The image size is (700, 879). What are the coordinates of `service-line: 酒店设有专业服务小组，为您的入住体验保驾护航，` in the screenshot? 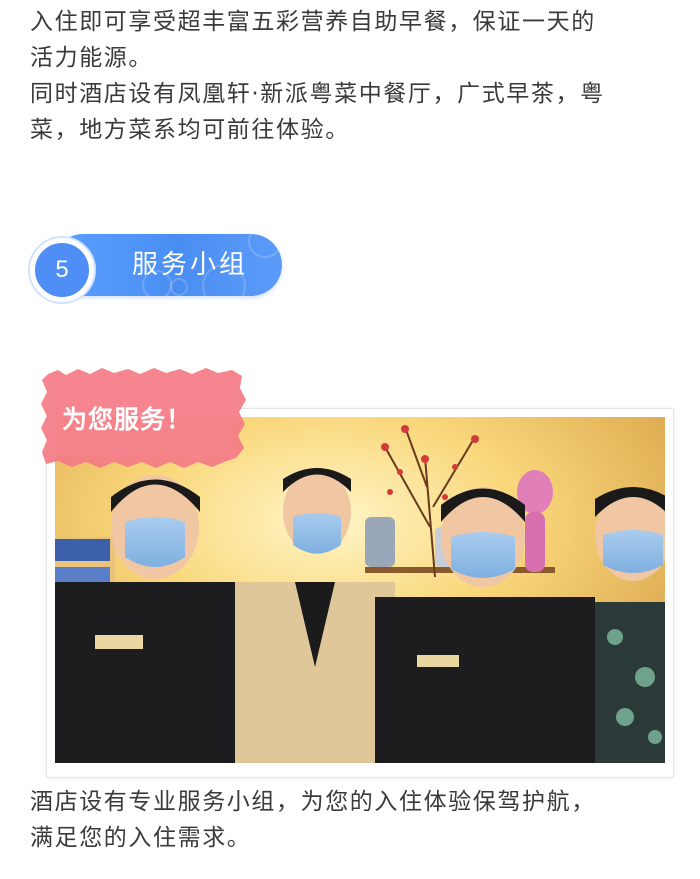 It's located at (313, 802).